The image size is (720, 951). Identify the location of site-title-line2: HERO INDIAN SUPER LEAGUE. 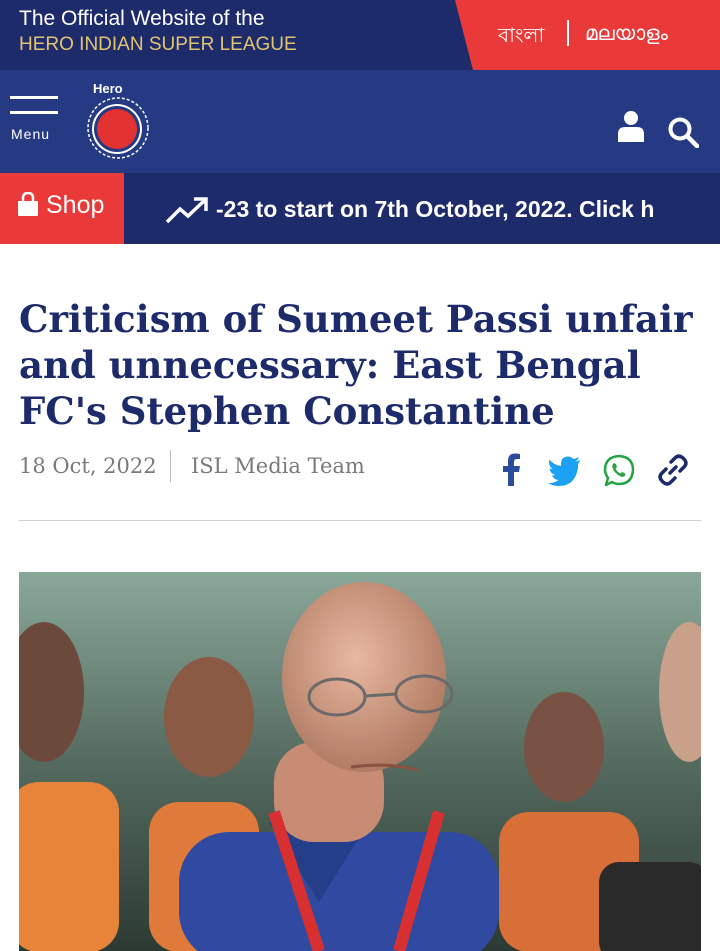
(158, 44).